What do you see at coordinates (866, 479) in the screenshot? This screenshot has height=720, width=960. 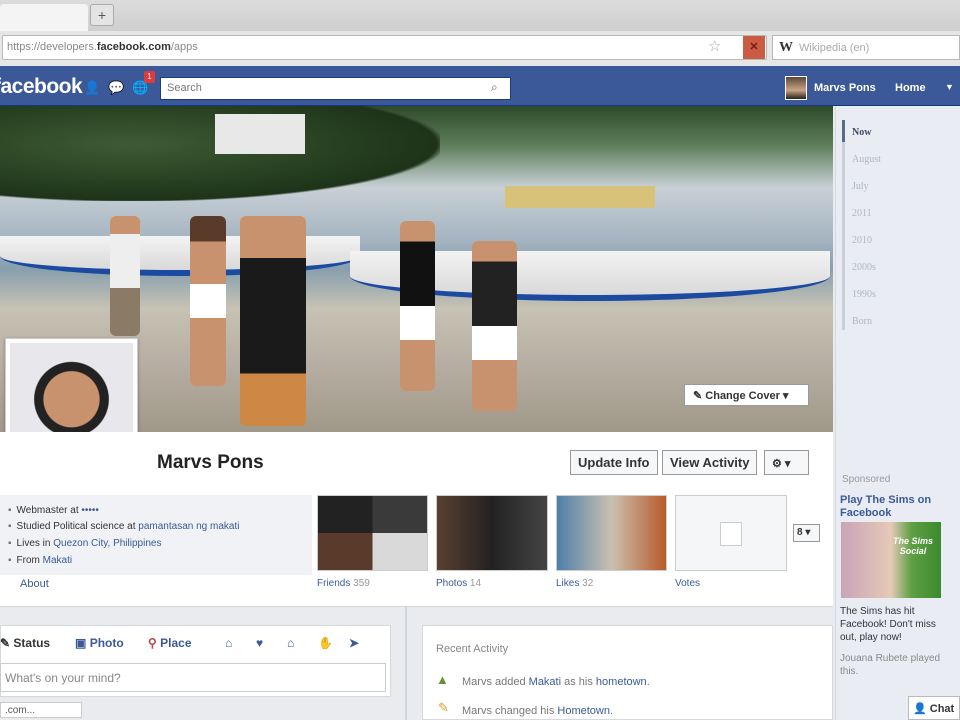 I see `sponsored-label: Sponsored` at bounding box center [866, 479].